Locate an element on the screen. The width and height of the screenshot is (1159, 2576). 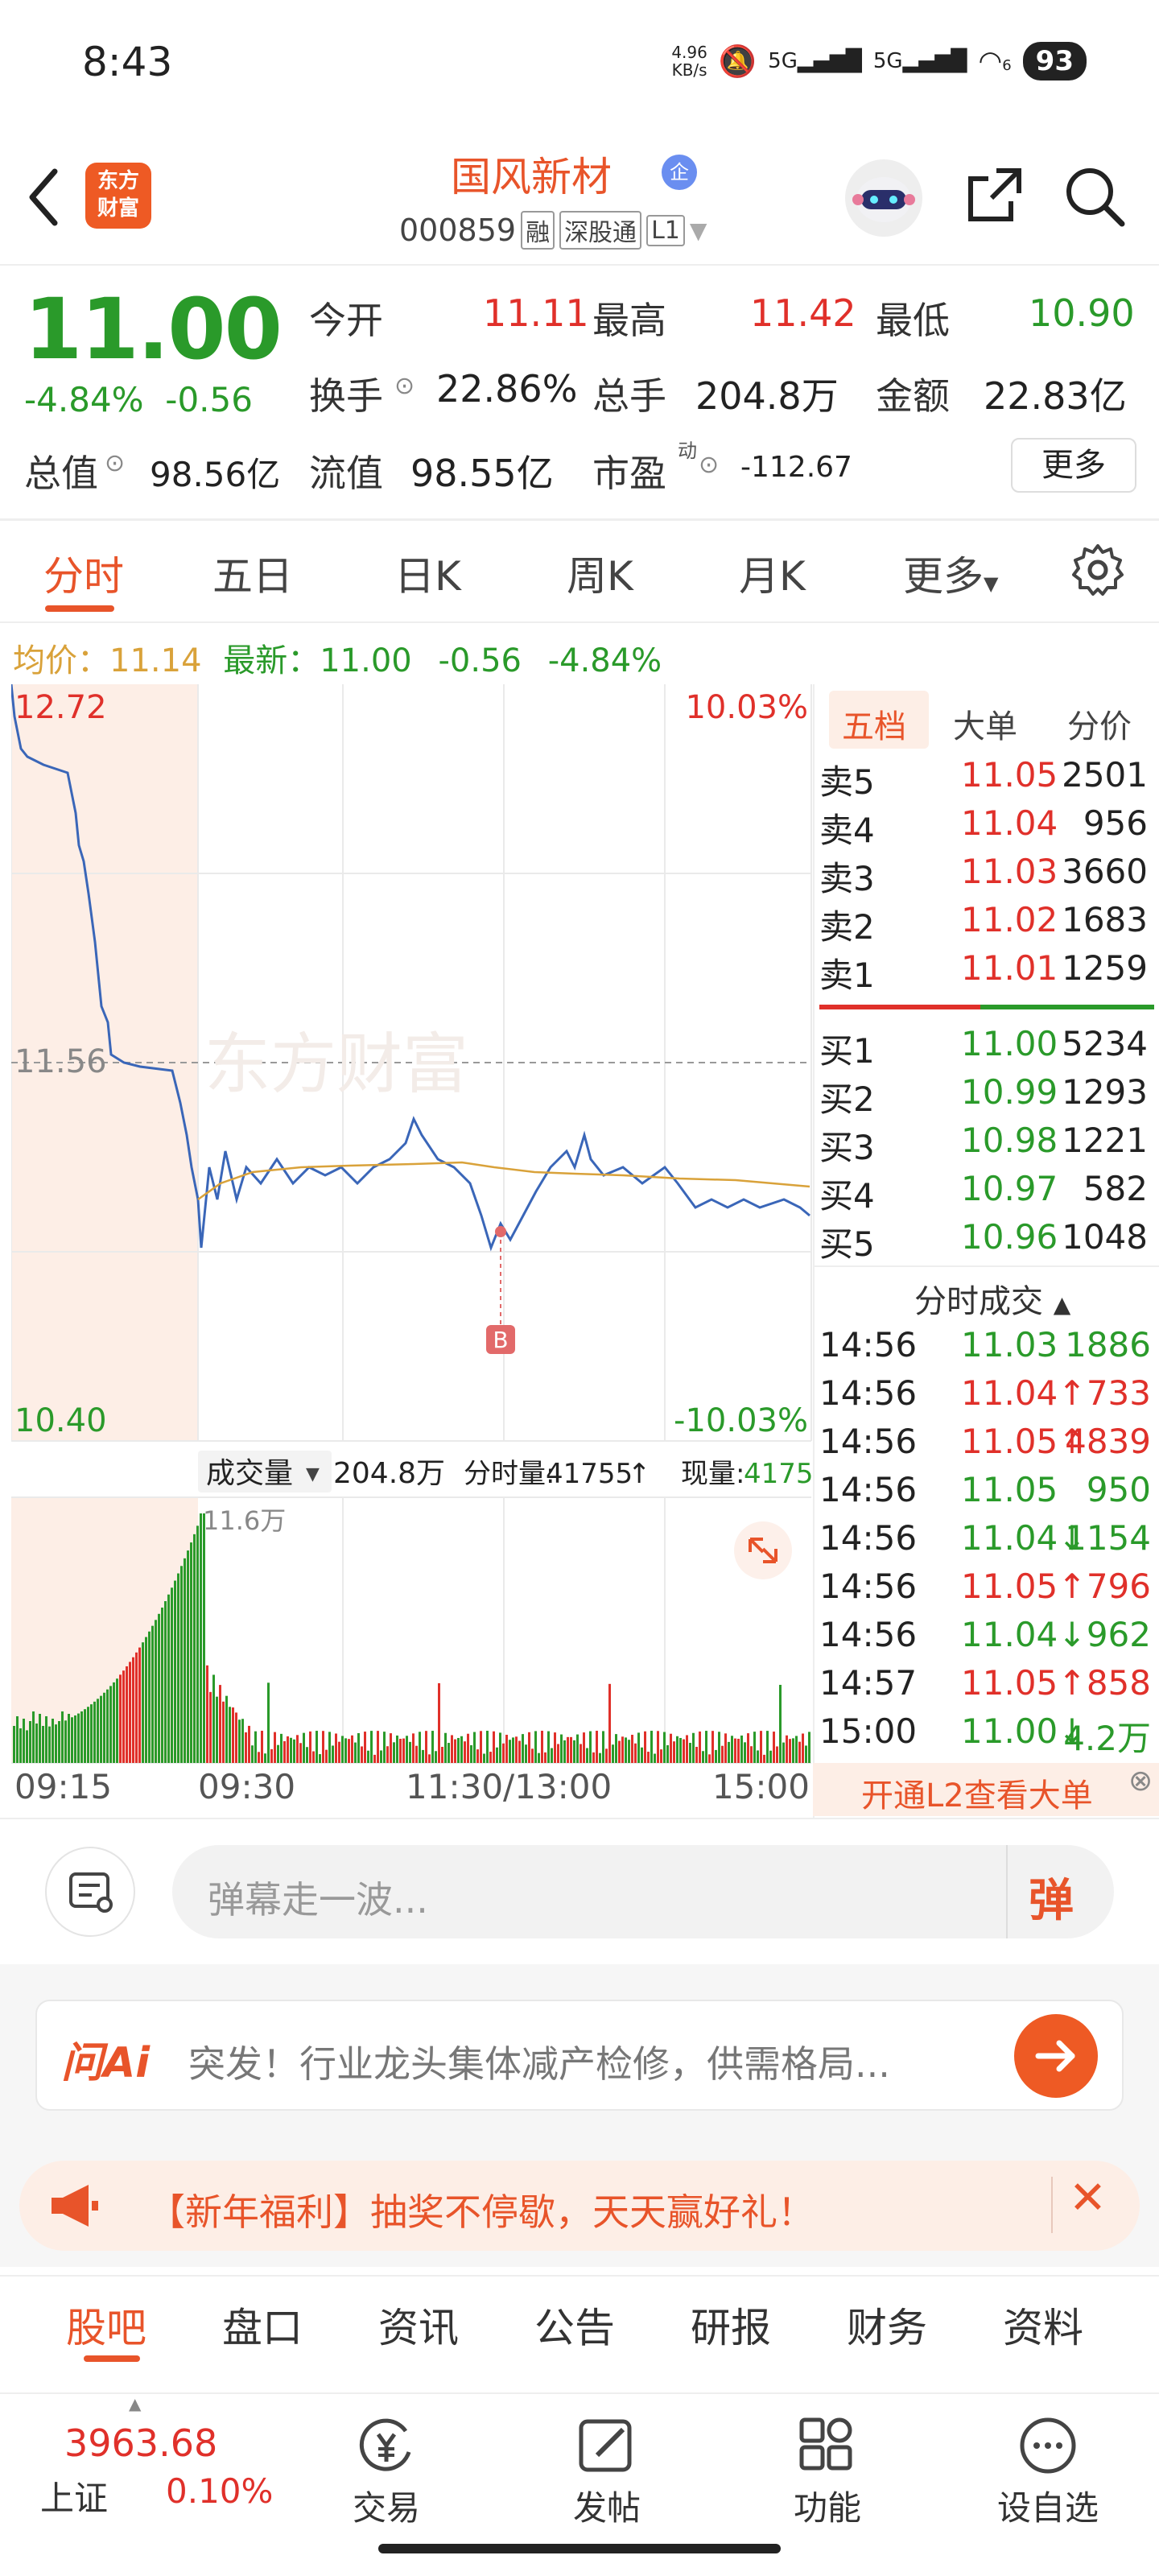
ob-level-label: 买1 is located at coordinates (847, 1051).